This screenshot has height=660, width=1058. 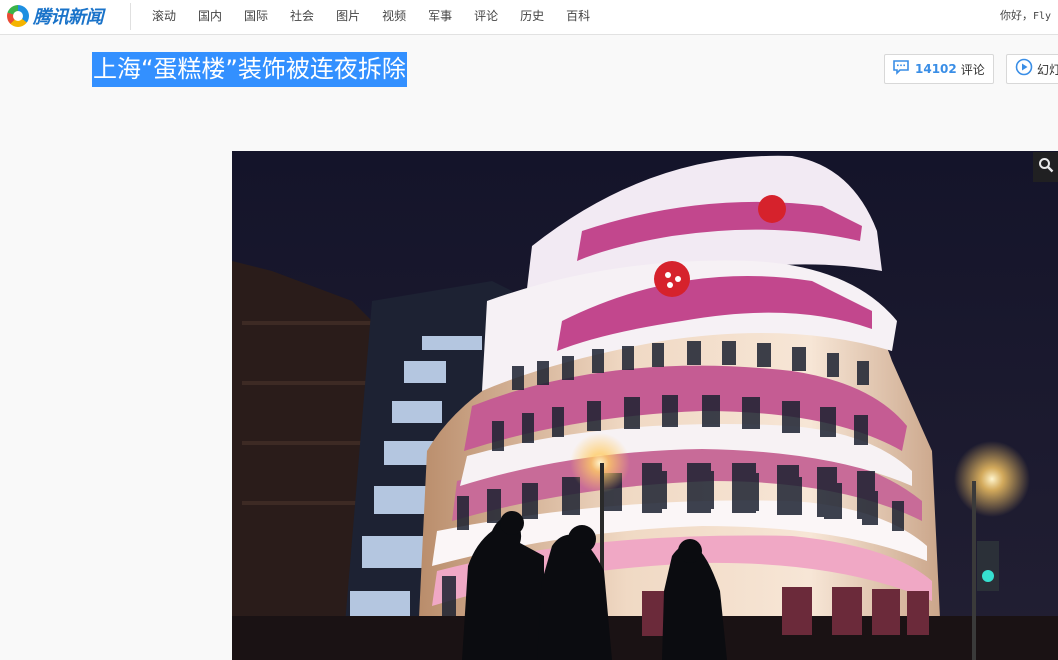 I want to click on slideshow-button: 幻灯, so click(x=1032, y=69).